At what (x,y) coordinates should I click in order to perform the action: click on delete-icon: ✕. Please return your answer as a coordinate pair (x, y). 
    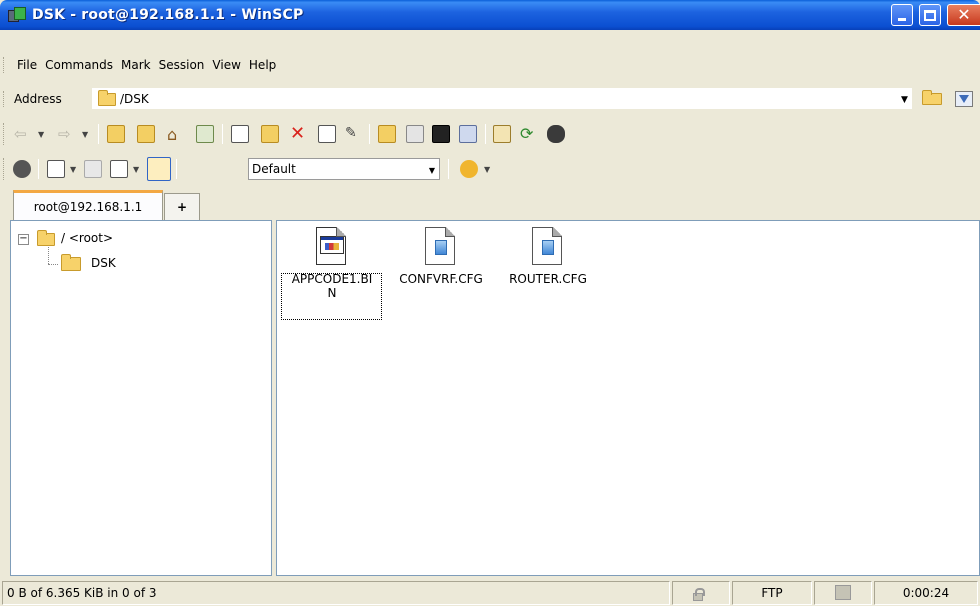
    Looking at the image, I should click on (299, 134).